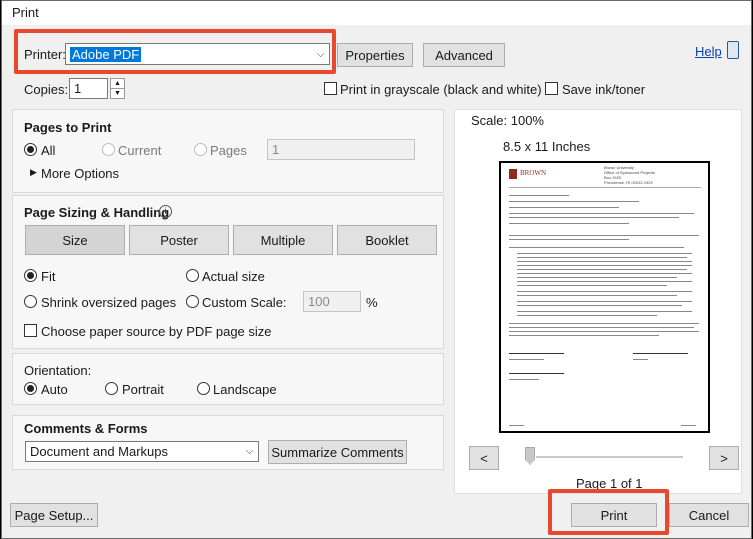  What do you see at coordinates (337, 452) in the screenshot?
I see `summarize-comments-button: Summarize Comments` at bounding box center [337, 452].